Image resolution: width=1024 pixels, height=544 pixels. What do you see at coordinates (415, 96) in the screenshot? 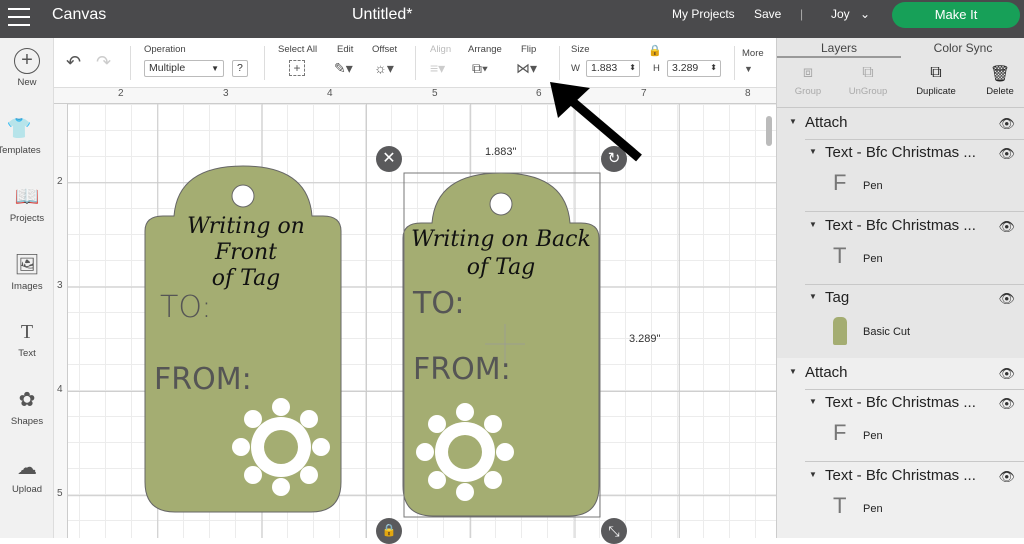
I see `horizontal-ruler: 2 3 4 5 6 7 8` at bounding box center [415, 96].